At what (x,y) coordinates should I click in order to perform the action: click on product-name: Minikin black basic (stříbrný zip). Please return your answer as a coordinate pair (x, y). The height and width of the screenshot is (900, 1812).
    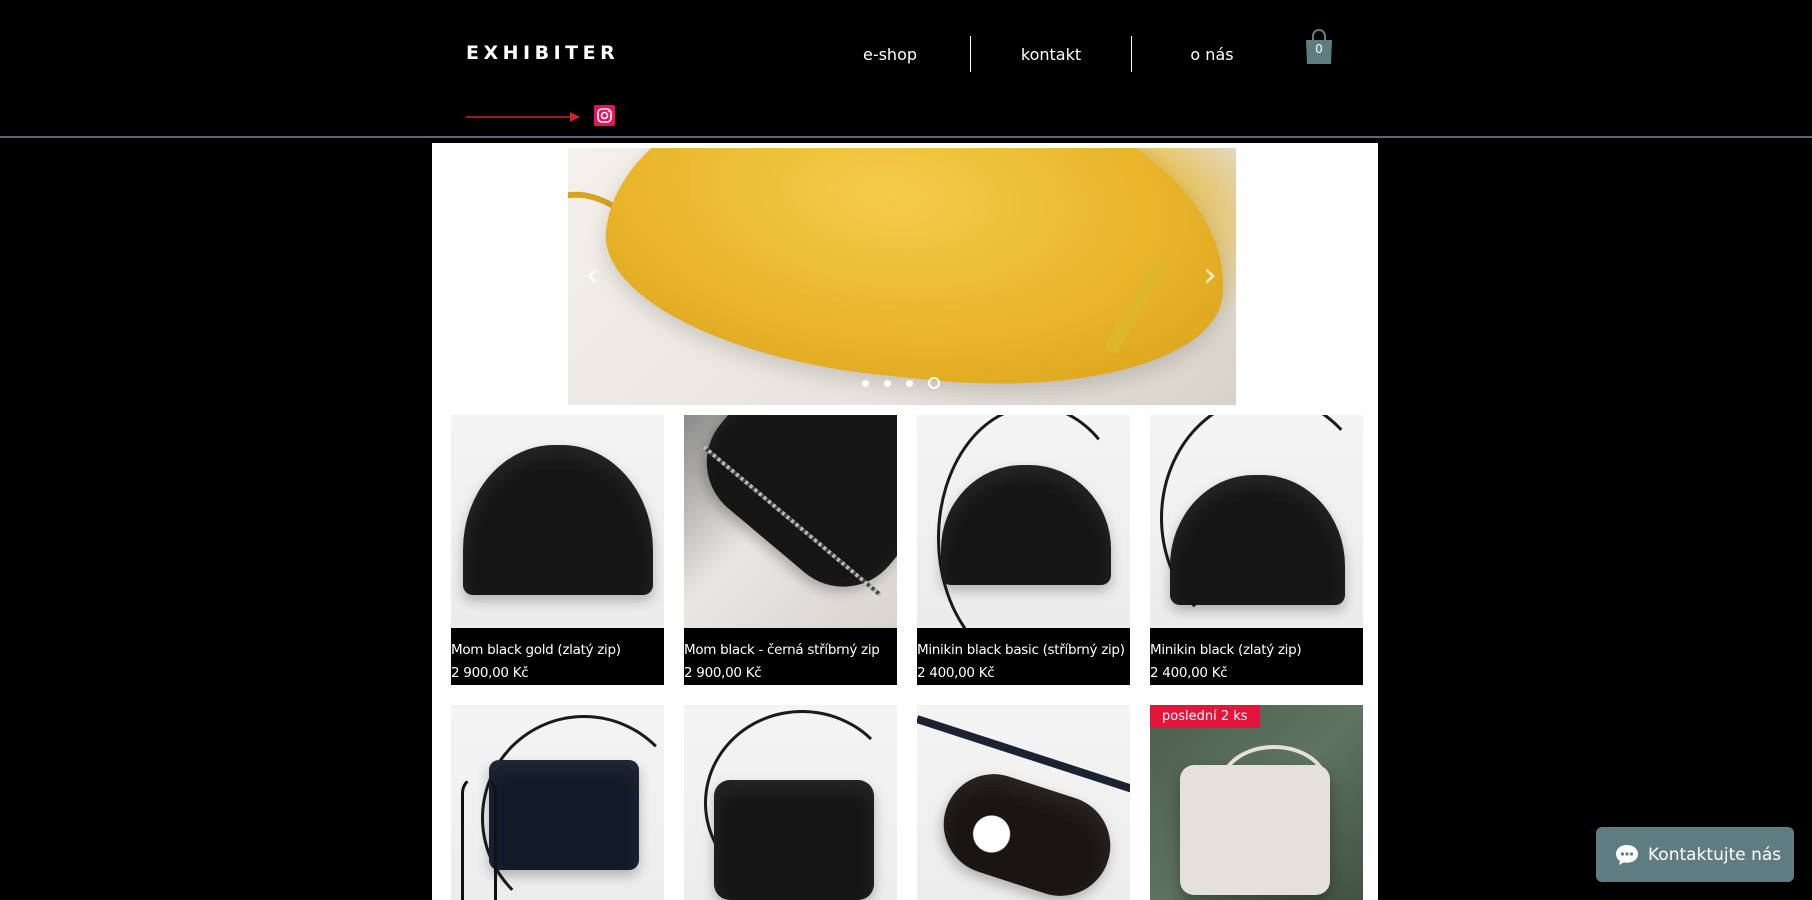
    Looking at the image, I should click on (1023, 643).